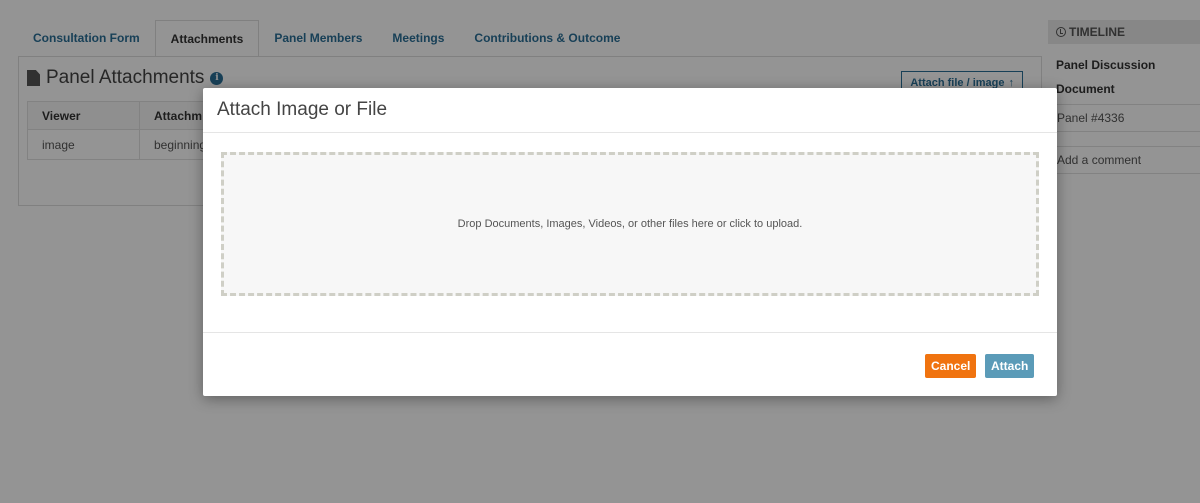 This screenshot has height=503, width=1200. What do you see at coordinates (1010, 366) in the screenshot?
I see `attach-button: Attach` at bounding box center [1010, 366].